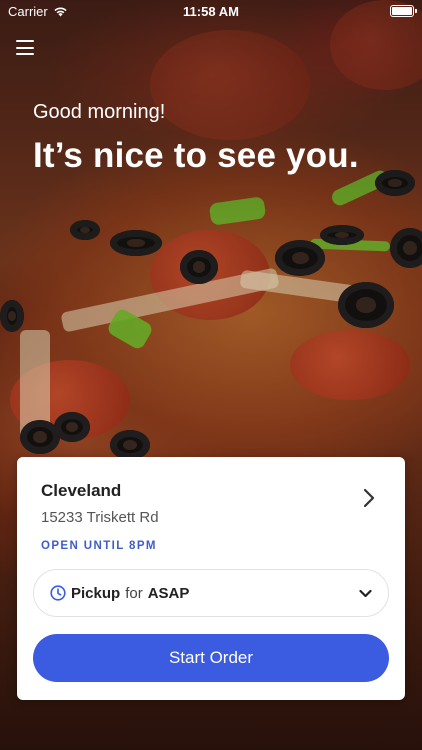 The image size is (422, 750). I want to click on chevron-down-icon, so click(365, 593).